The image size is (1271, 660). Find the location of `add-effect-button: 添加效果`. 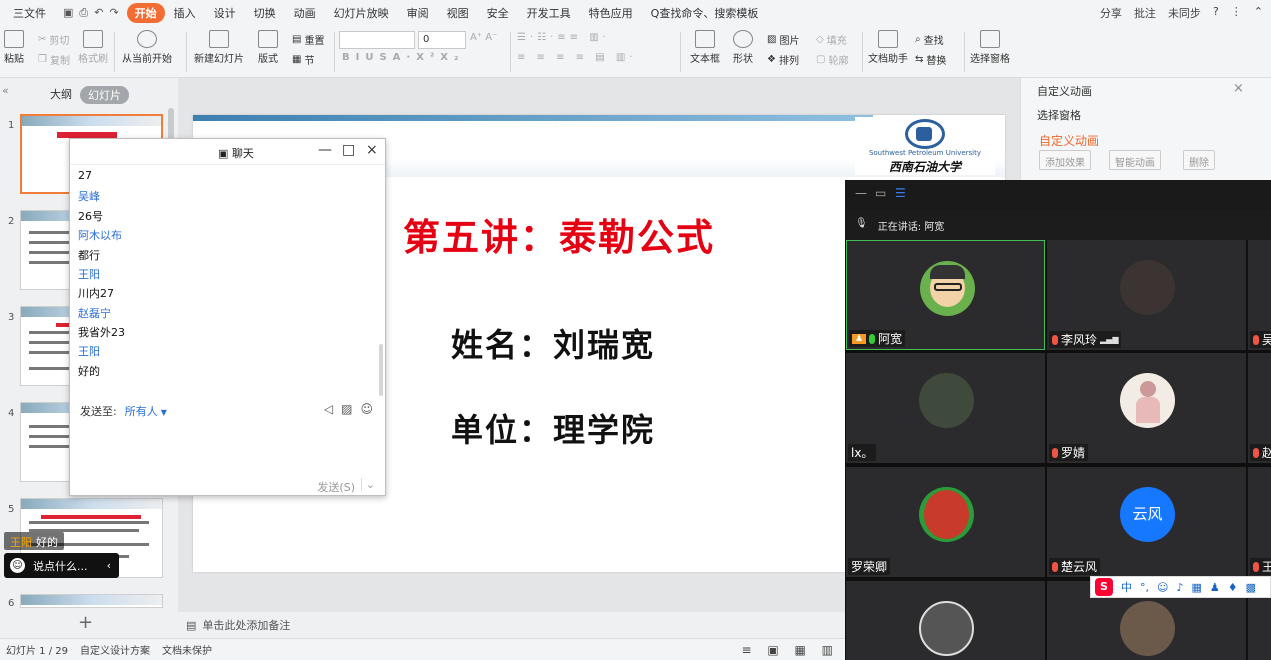

add-effect-button: 添加效果 is located at coordinates (1065, 160).